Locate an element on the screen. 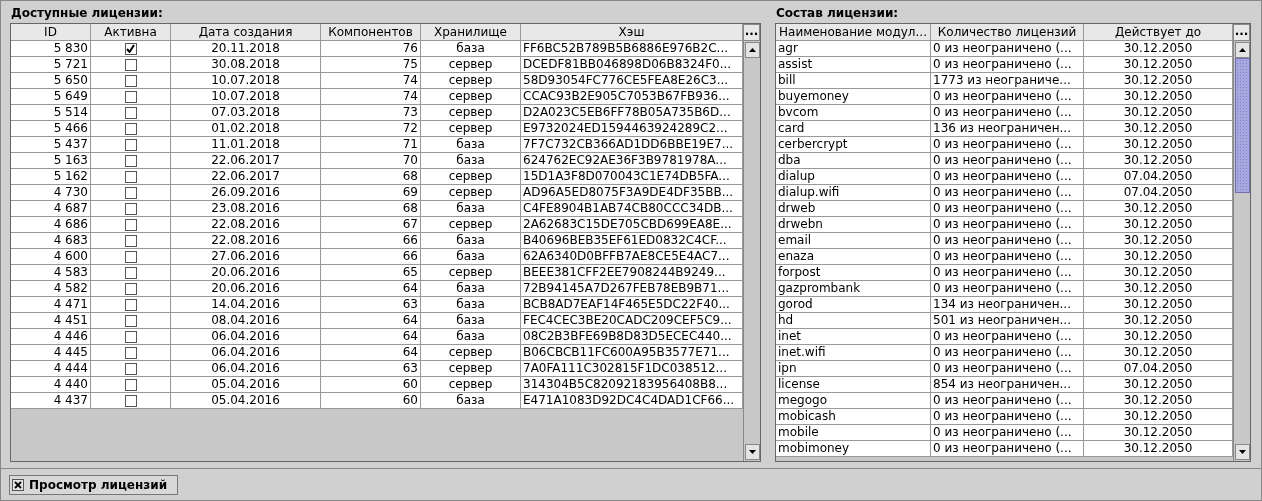 This screenshot has width=1262, height=501. column-header: ID is located at coordinates (51, 32).